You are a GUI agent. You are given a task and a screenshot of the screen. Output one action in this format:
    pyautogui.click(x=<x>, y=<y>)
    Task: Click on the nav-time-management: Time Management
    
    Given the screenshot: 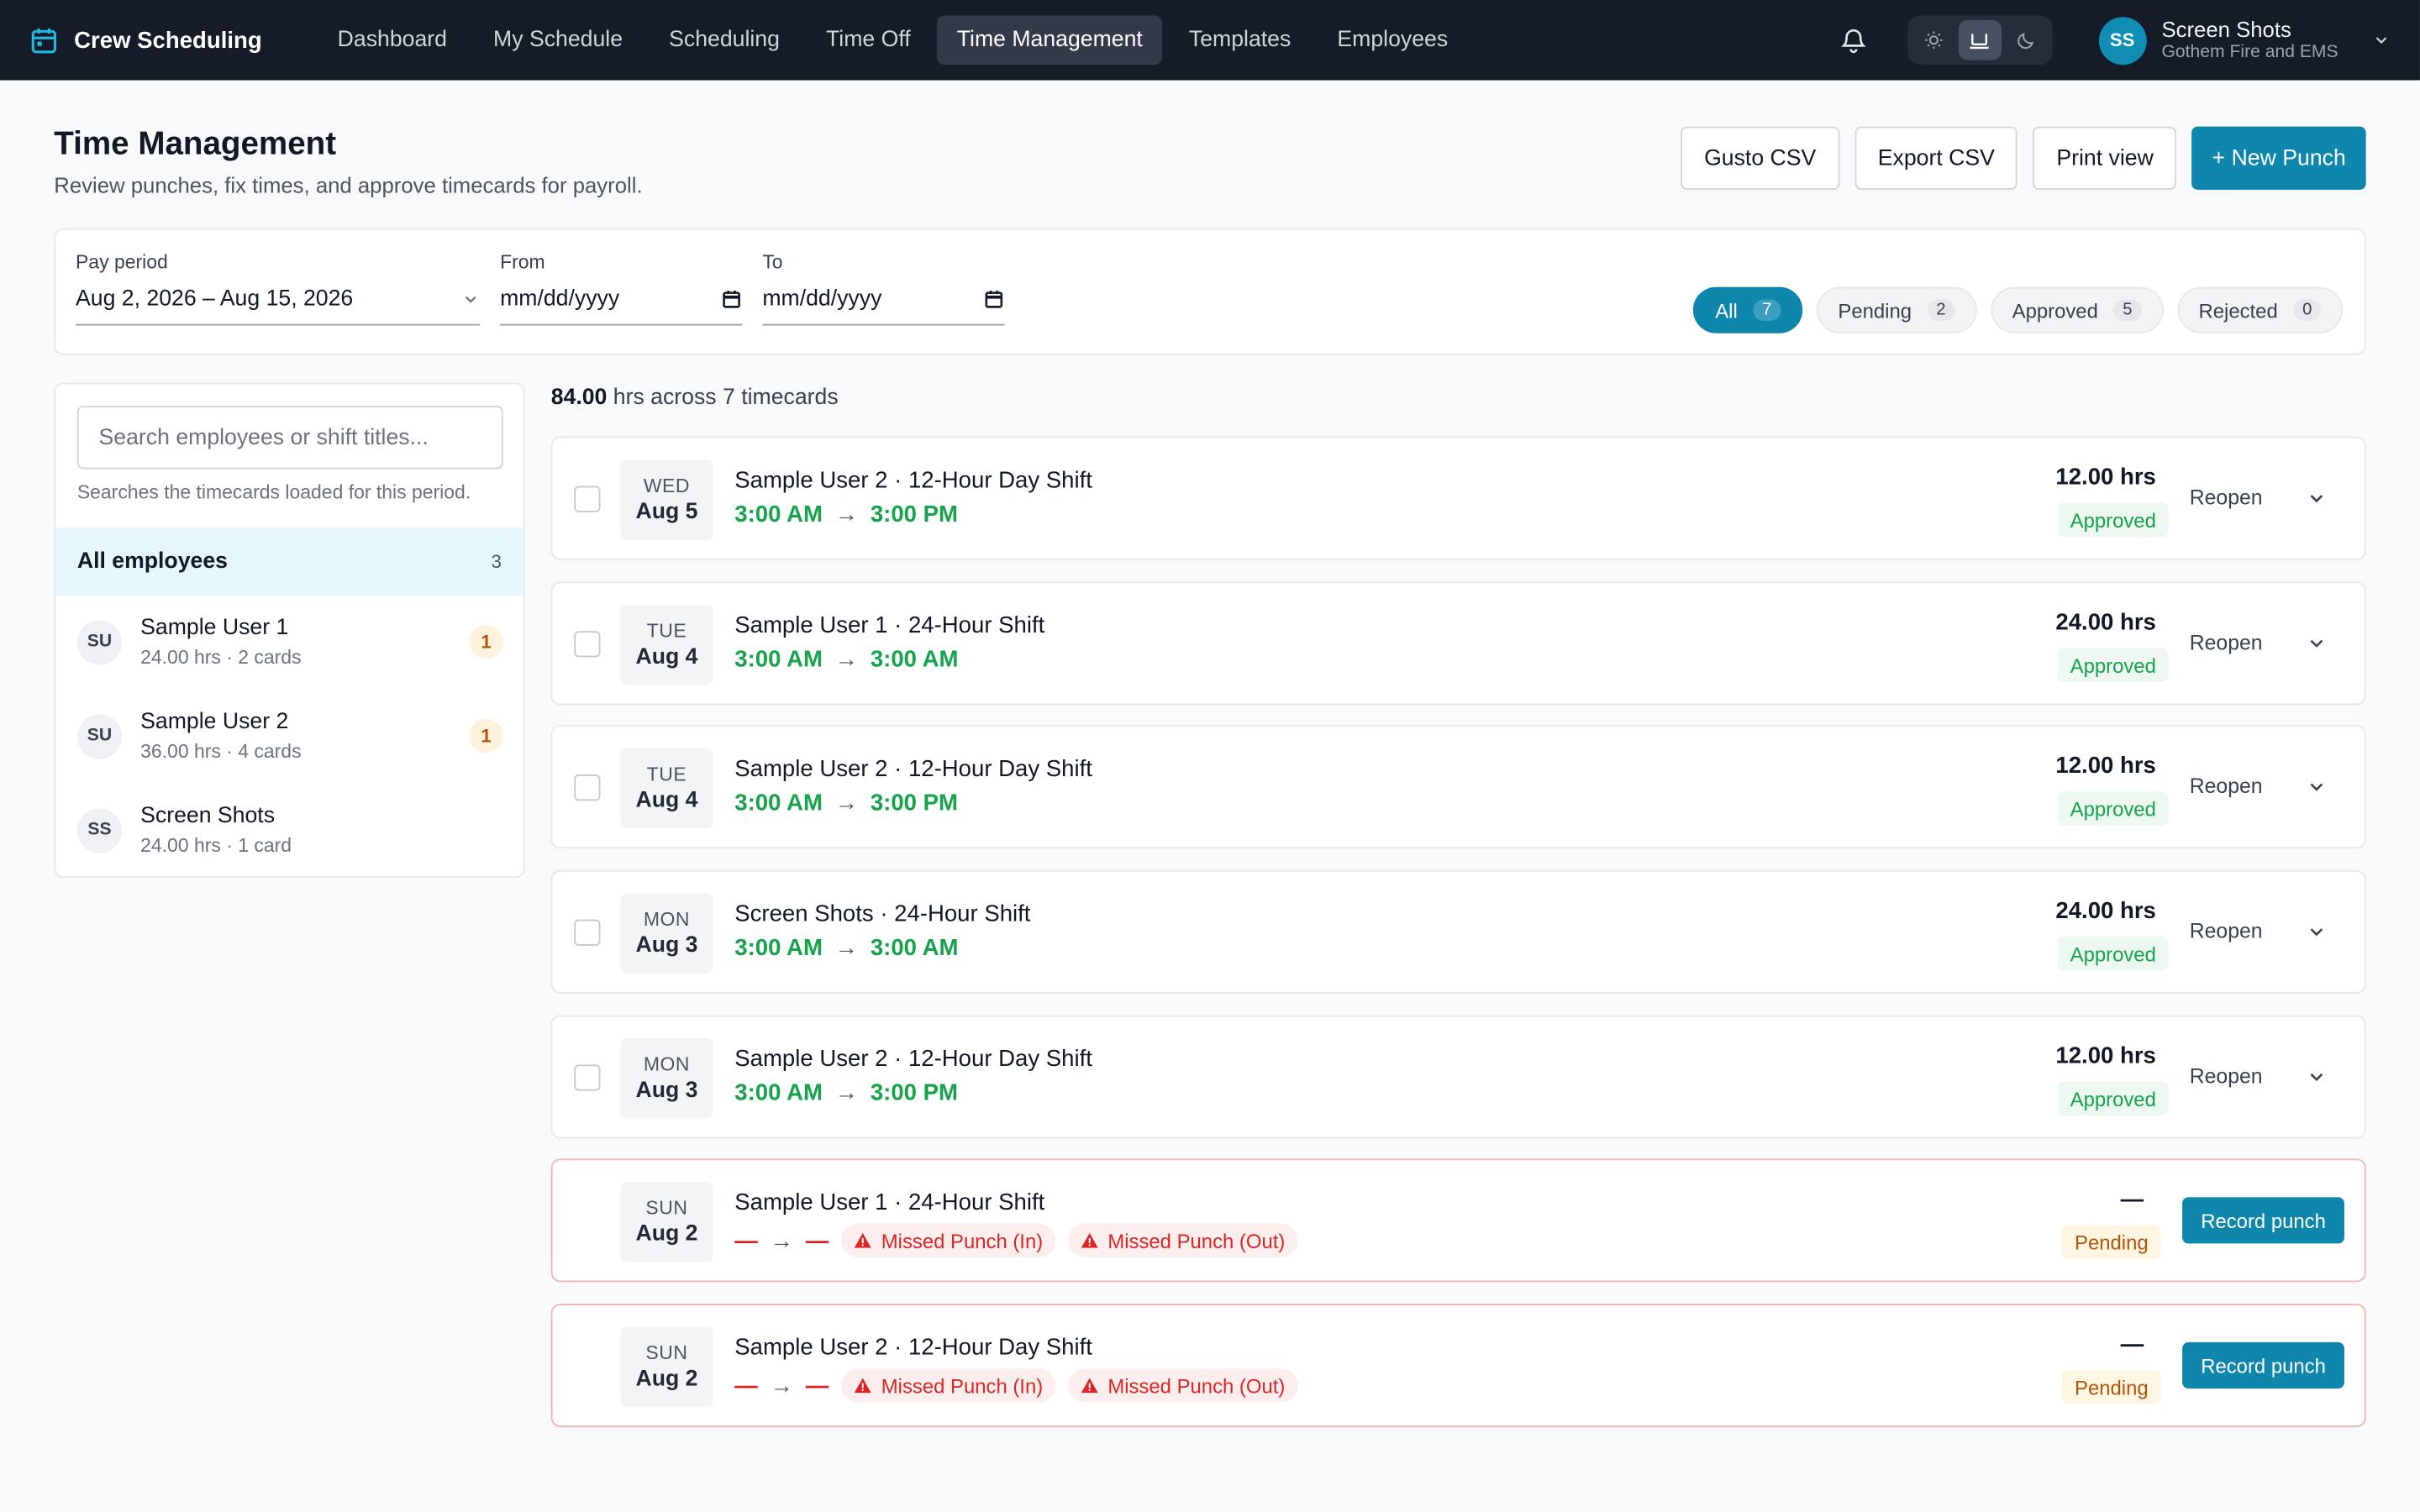 What is the action you would take?
    pyautogui.click(x=1049, y=40)
    